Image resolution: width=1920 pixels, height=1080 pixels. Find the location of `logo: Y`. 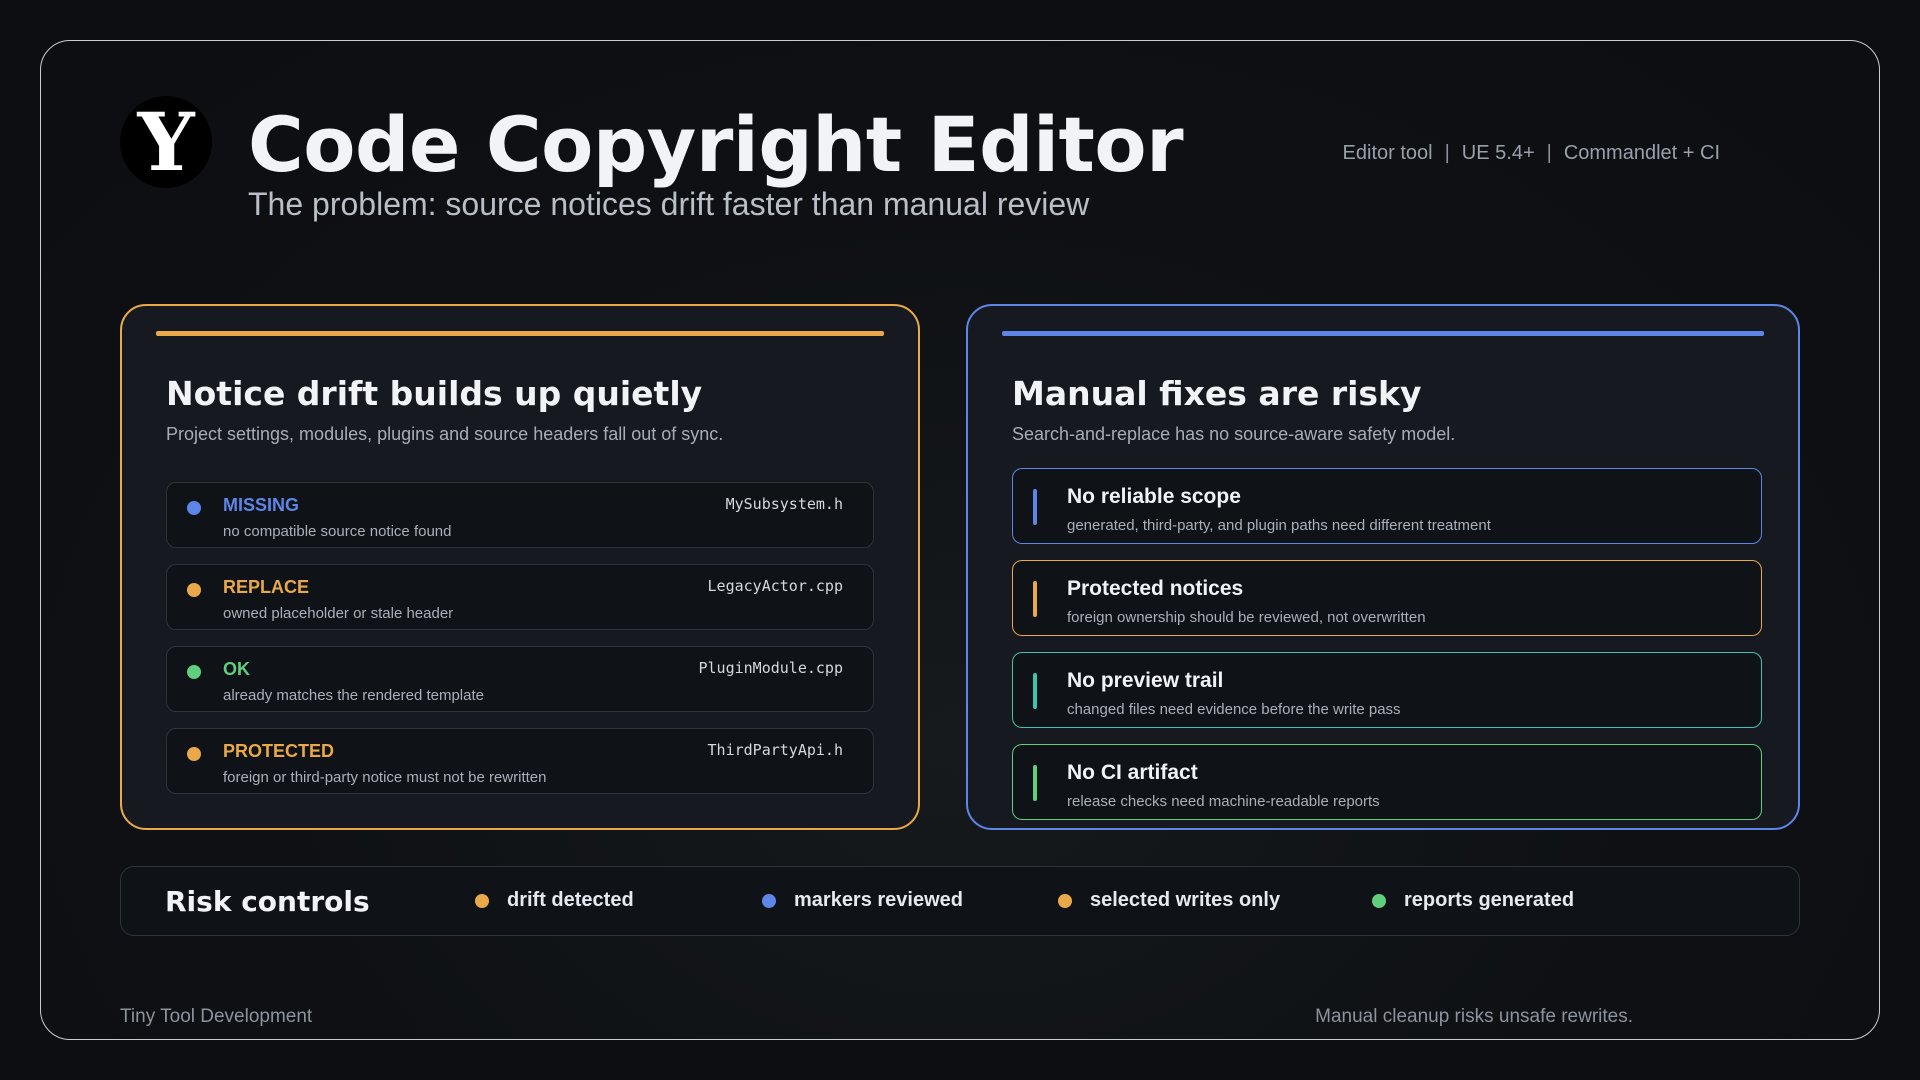

logo: Y is located at coordinates (166, 142).